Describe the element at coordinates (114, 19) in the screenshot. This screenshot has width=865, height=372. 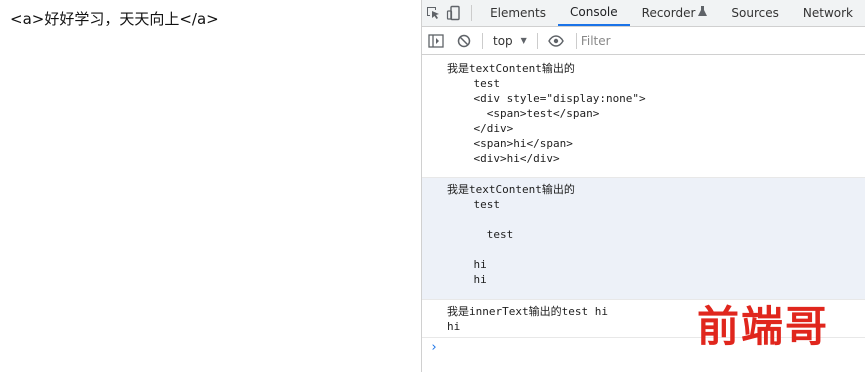
I see `page-body-text: <a>好好学习，天天向上</a>` at that location.